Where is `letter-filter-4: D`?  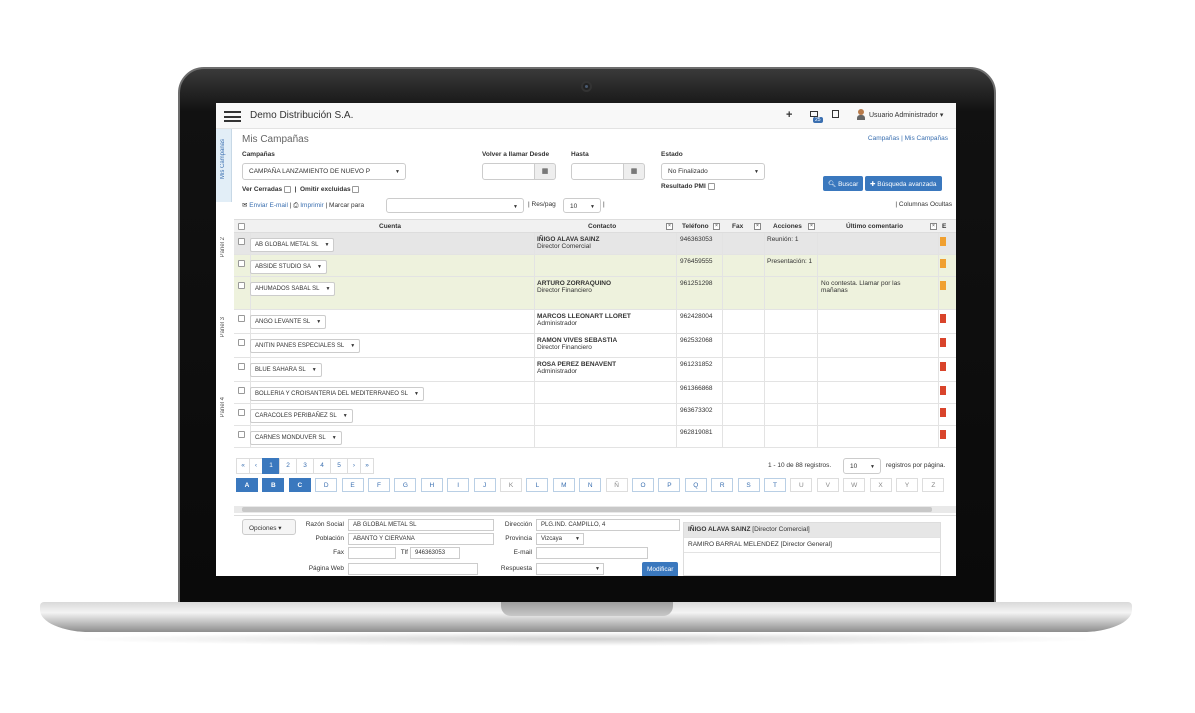 letter-filter-4: D is located at coordinates (326, 485).